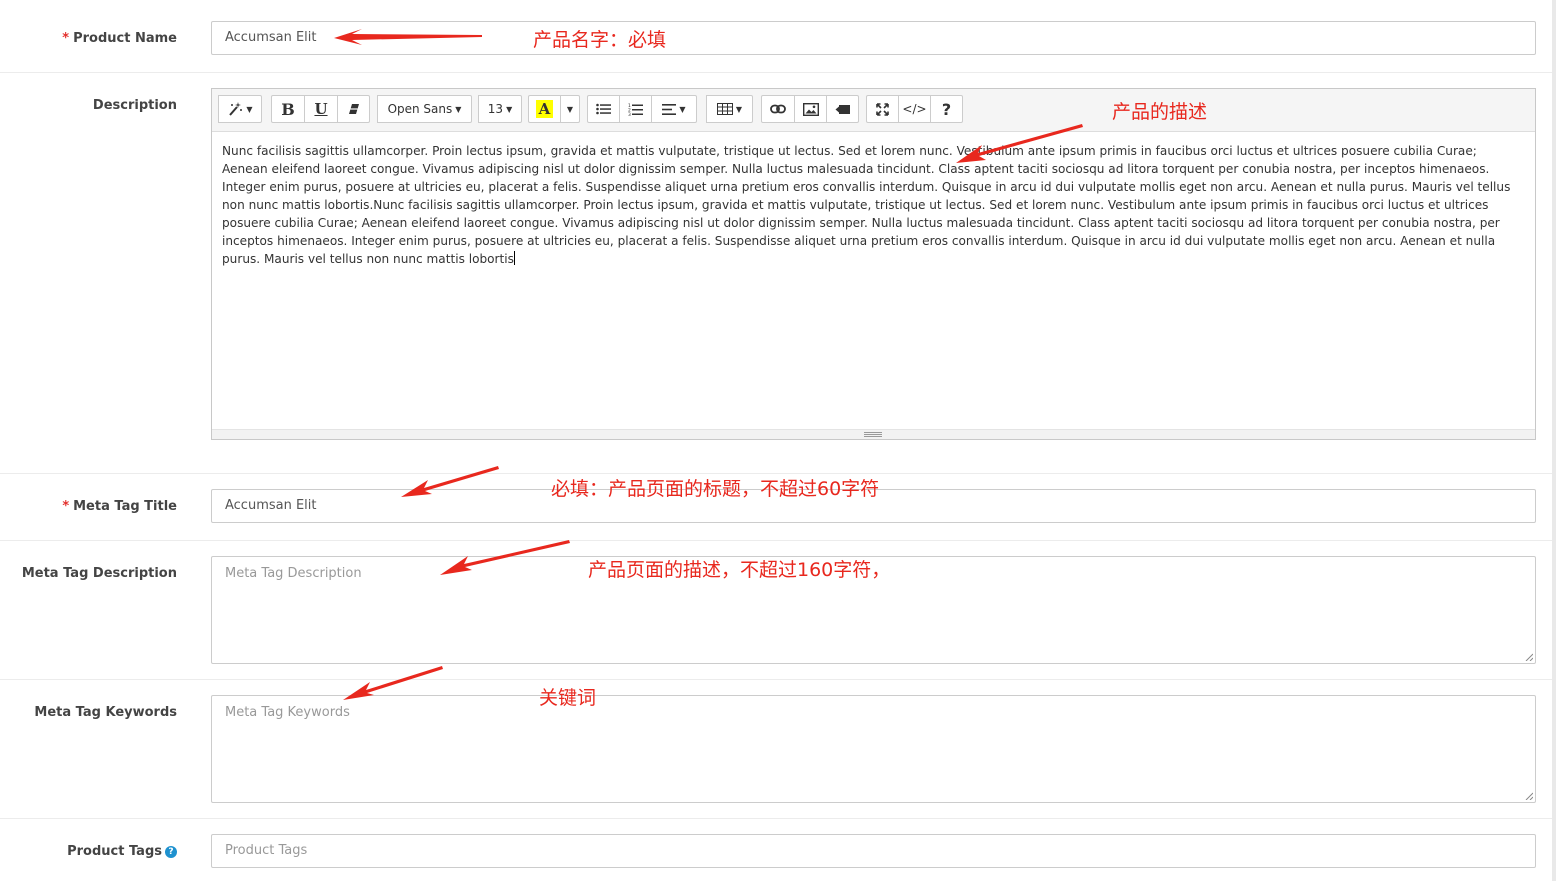  I want to click on meta-keywords-label: Meta Tag Keywords, so click(105, 712).